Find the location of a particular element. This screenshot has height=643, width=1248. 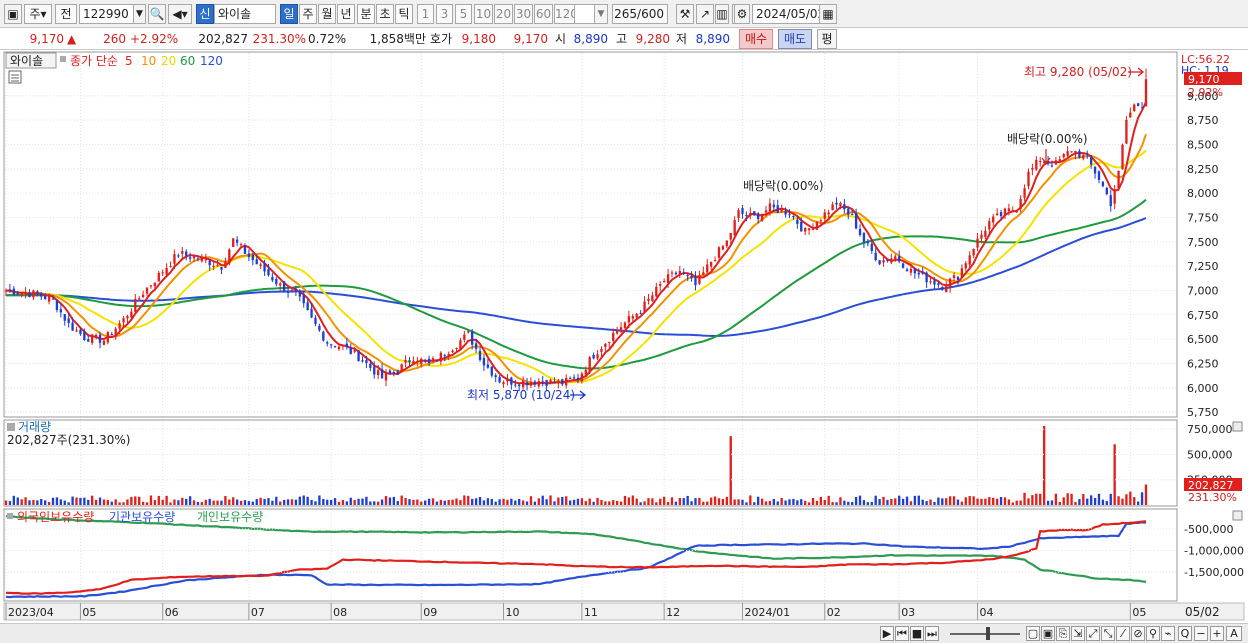

last-button: ⏭ is located at coordinates (932, 633).